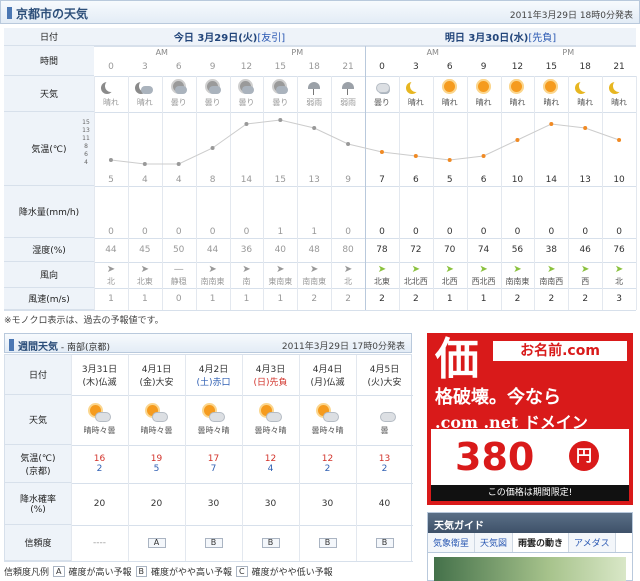  I want to click on label-text: 日付, so click(37, 376).